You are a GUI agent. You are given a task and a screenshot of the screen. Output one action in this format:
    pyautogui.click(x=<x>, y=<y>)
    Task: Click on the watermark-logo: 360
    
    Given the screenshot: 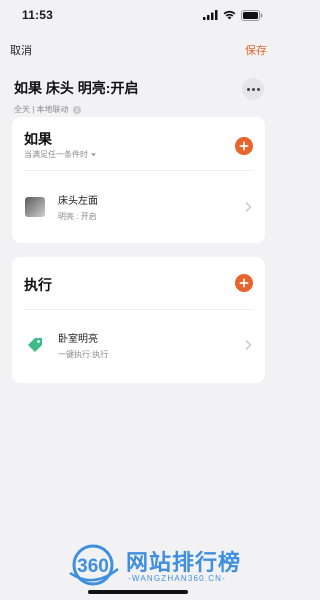 What is the action you would take?
    pyautogui.click(x=94, y=565)
    